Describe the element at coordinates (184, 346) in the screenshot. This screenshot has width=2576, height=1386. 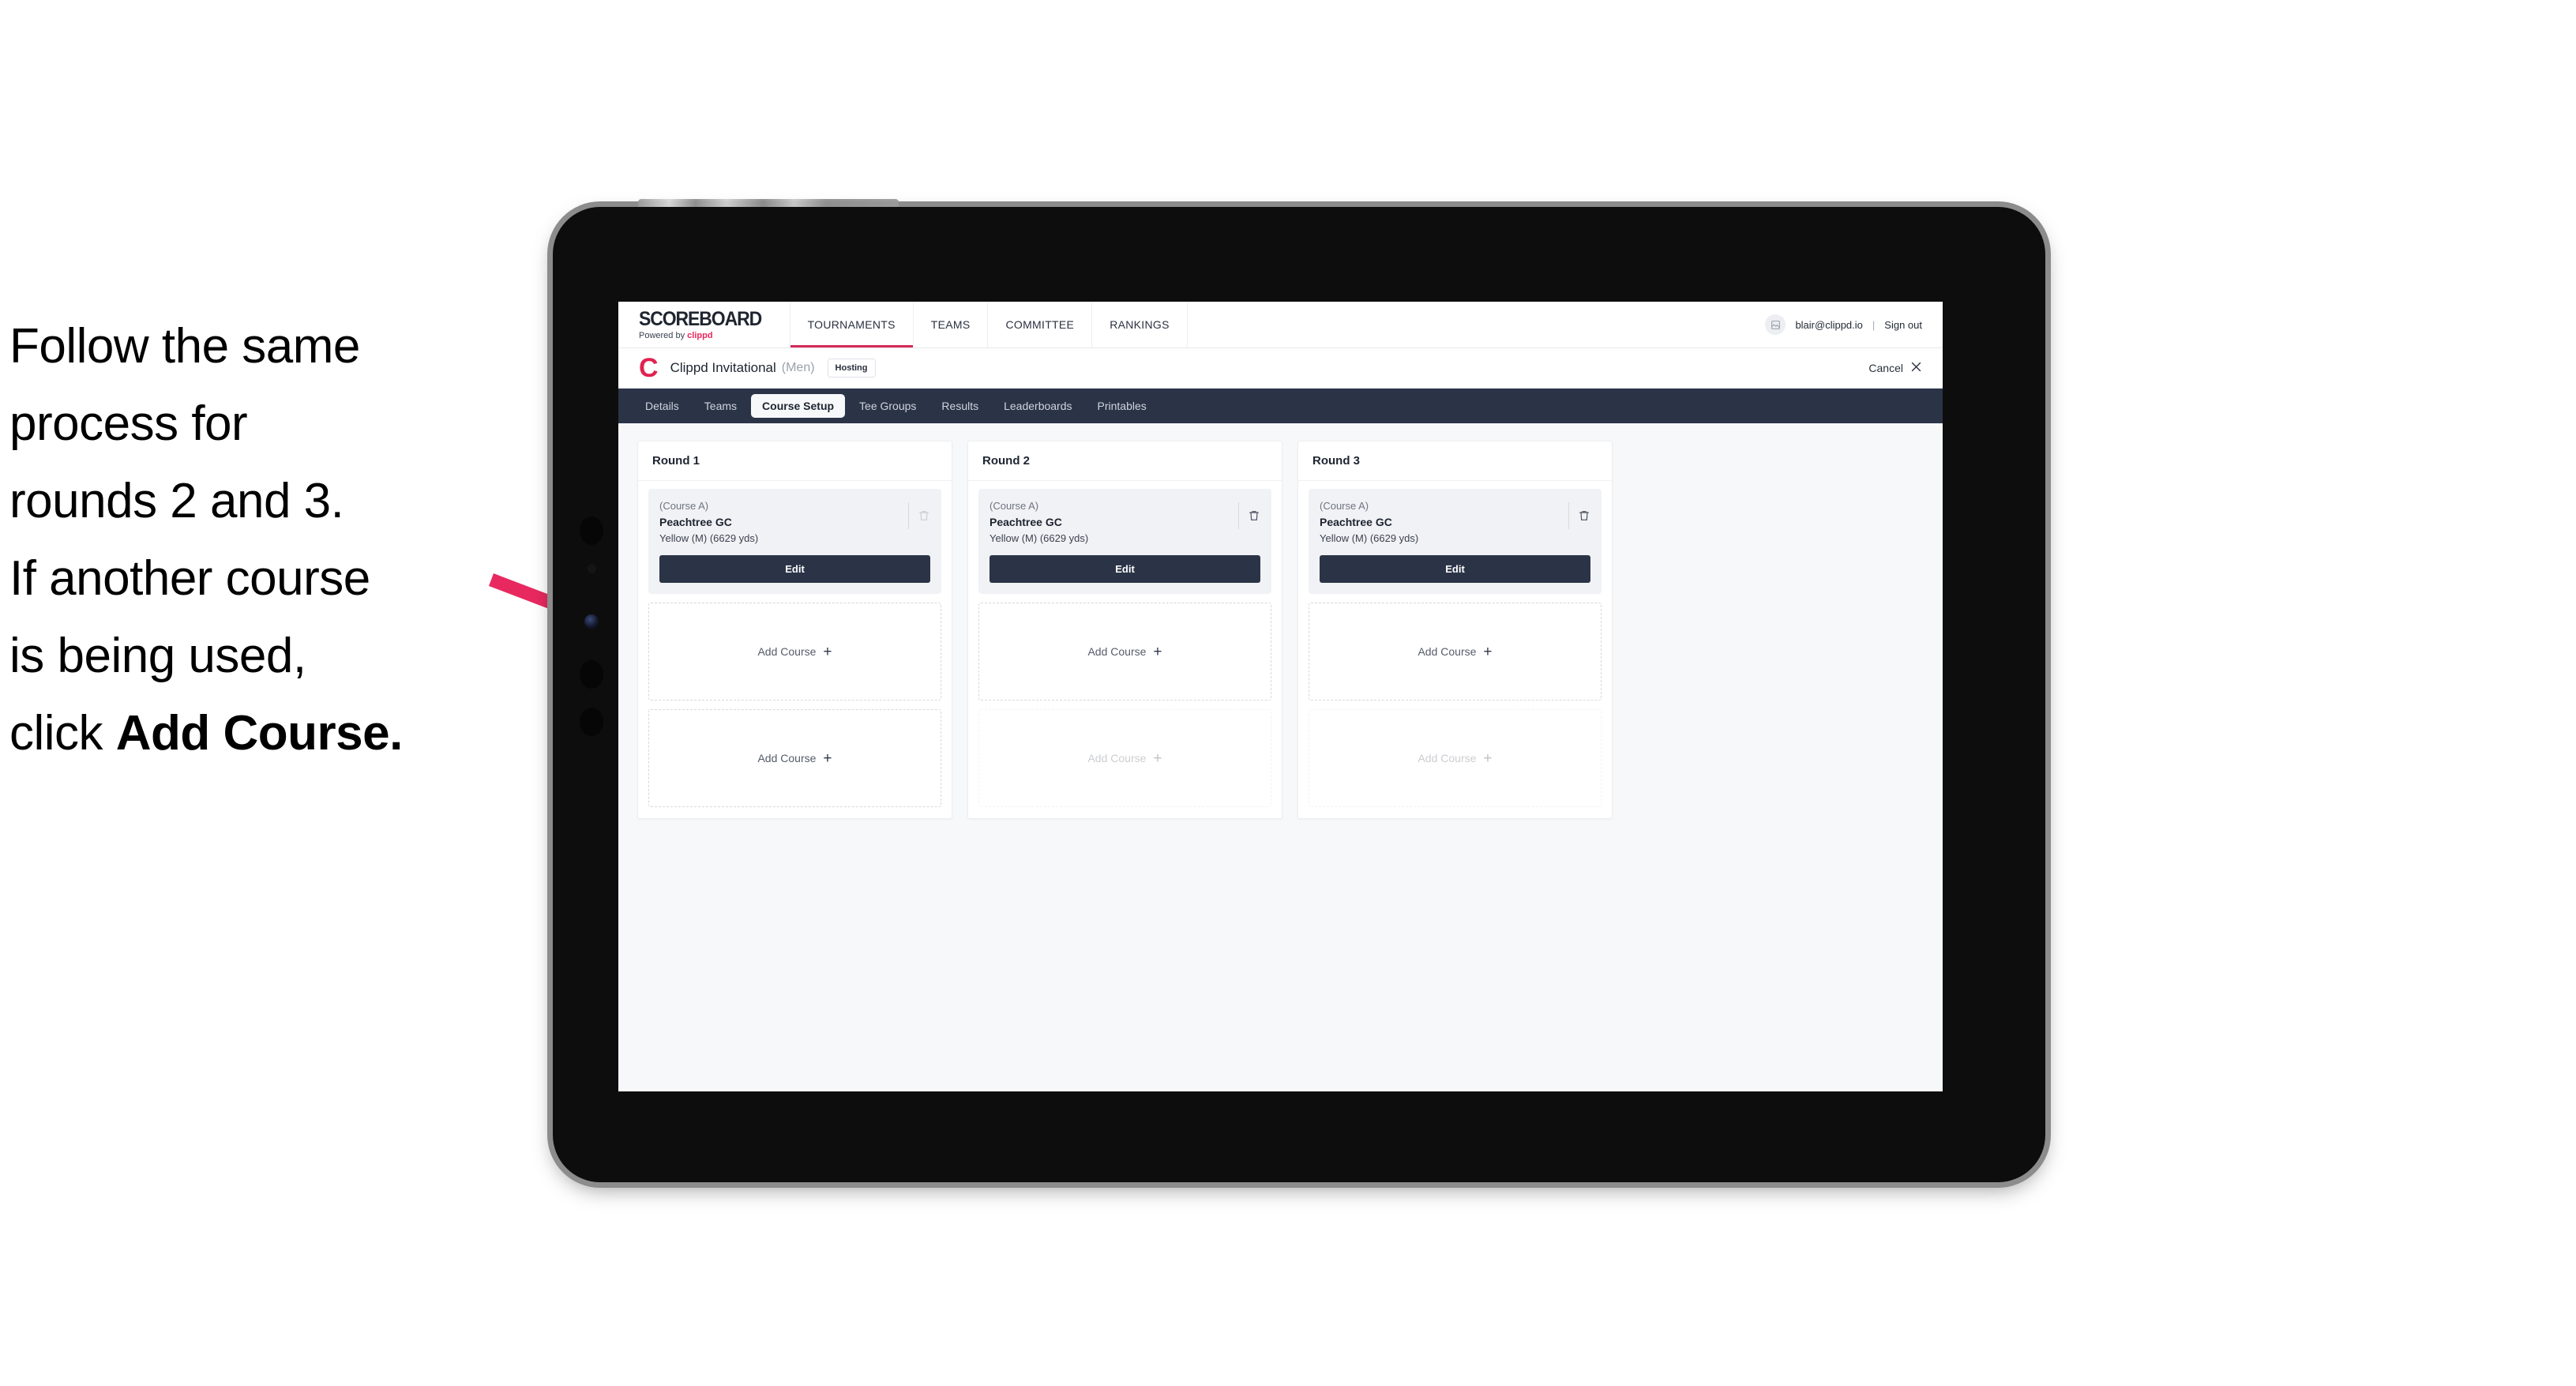
I see `annotation-line-1: Follow the same` at that location.